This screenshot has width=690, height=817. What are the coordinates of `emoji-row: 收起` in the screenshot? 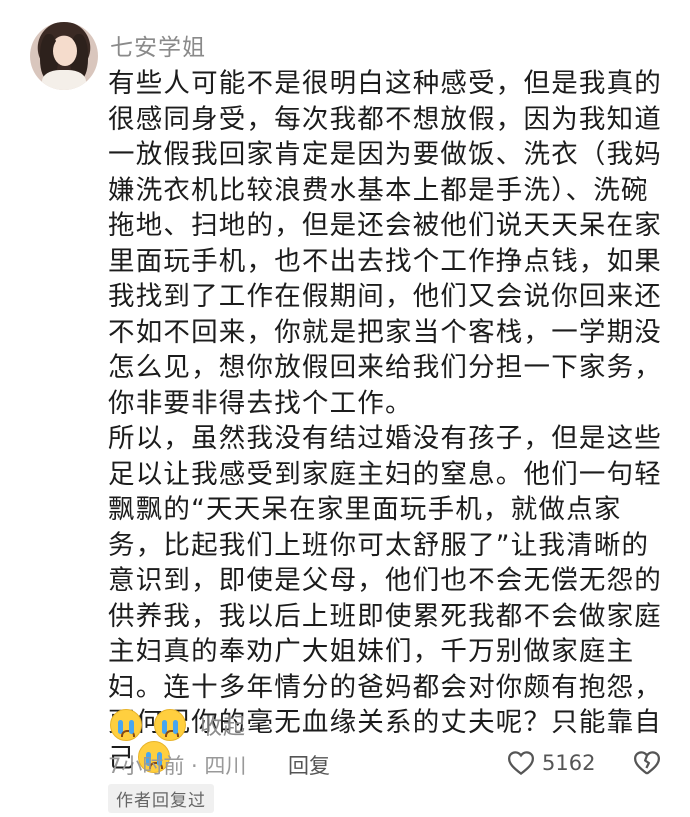 It's located at (177, 725).